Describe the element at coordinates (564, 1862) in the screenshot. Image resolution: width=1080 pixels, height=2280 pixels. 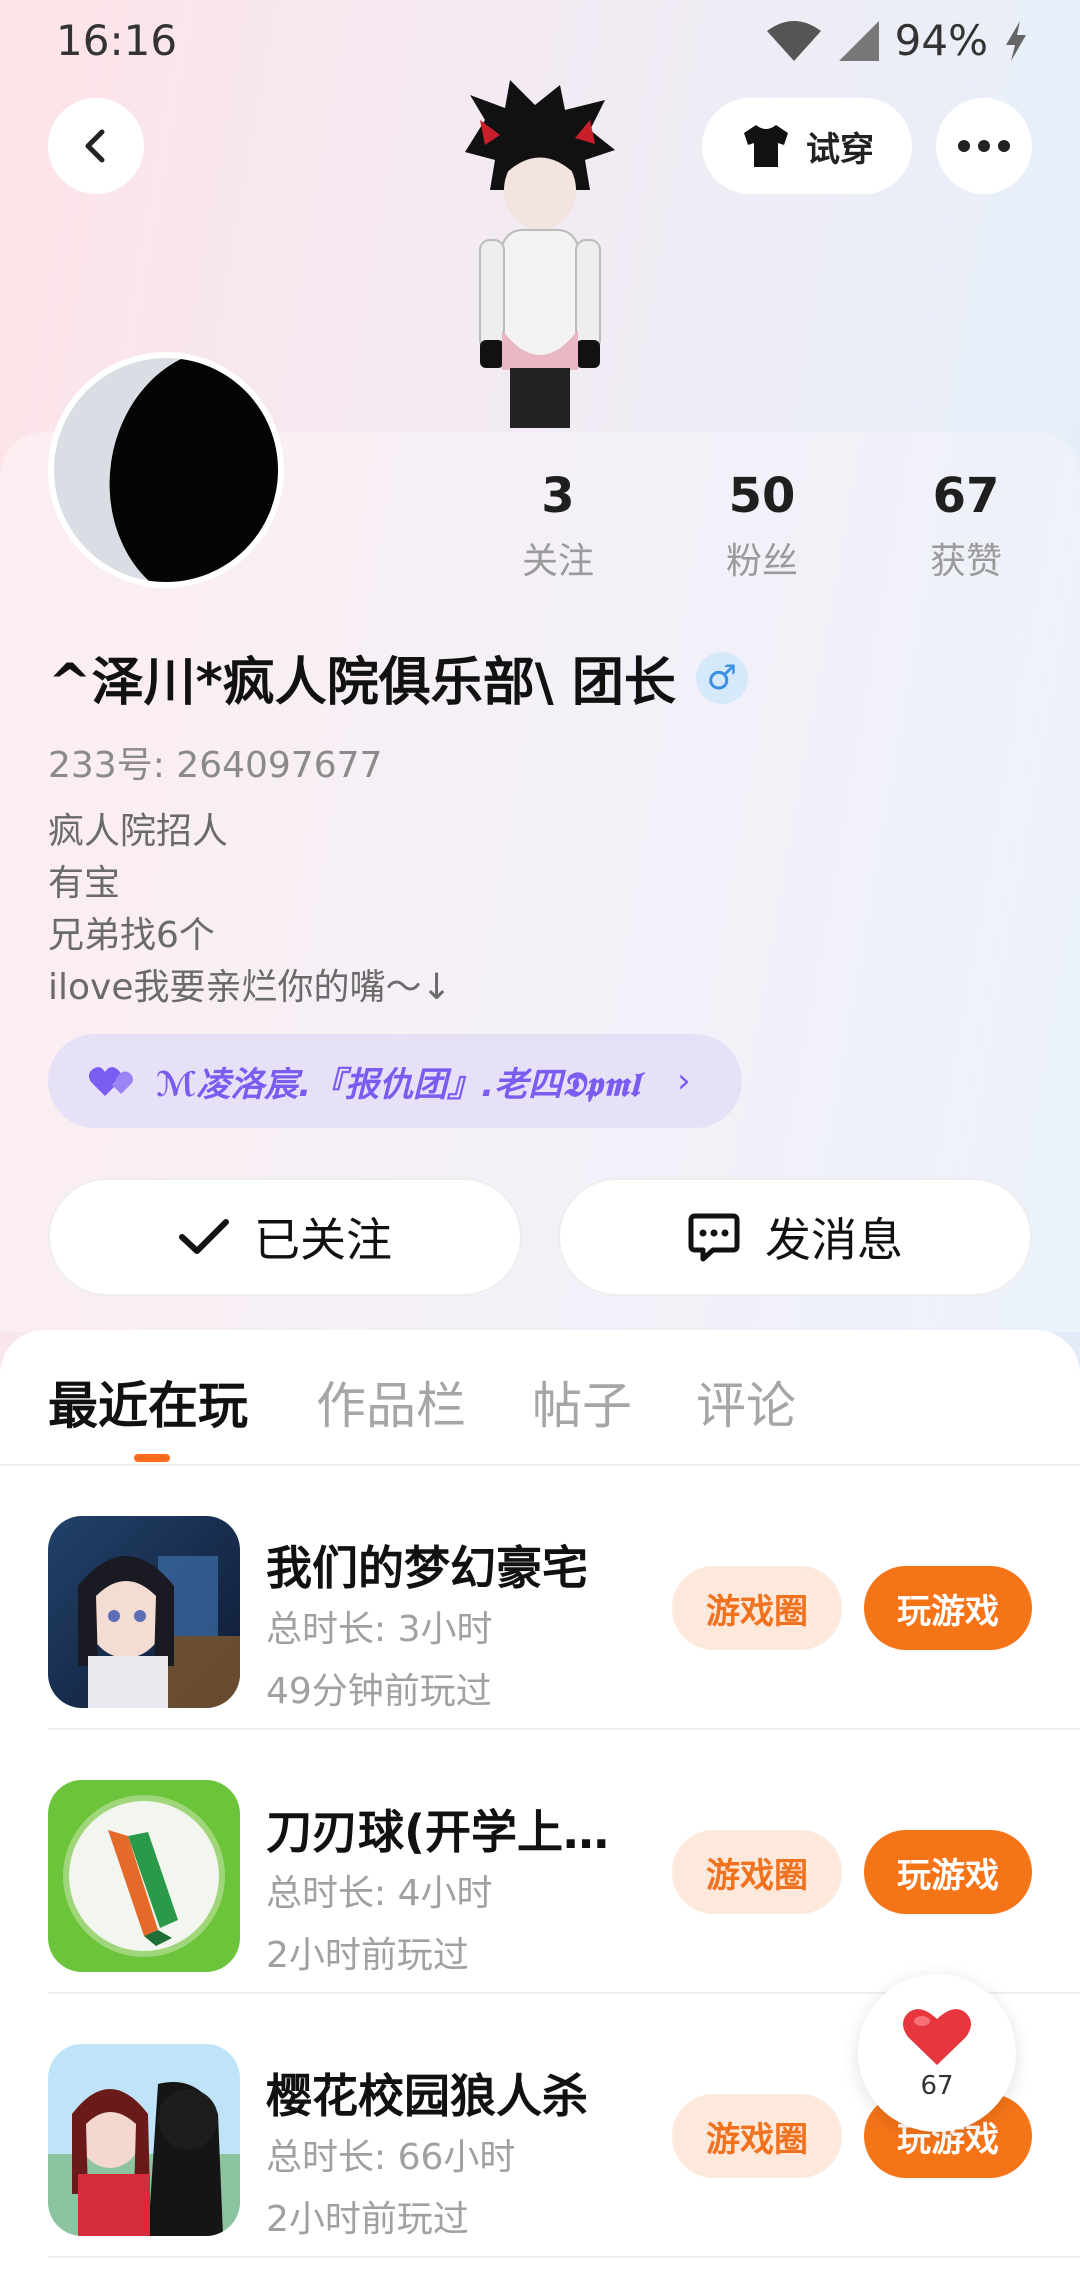
I see `game-list-item: 刀刃球(开学上… 总时长: 4小时 2小时前玩过 游戏圈 玩游戏` at that location.